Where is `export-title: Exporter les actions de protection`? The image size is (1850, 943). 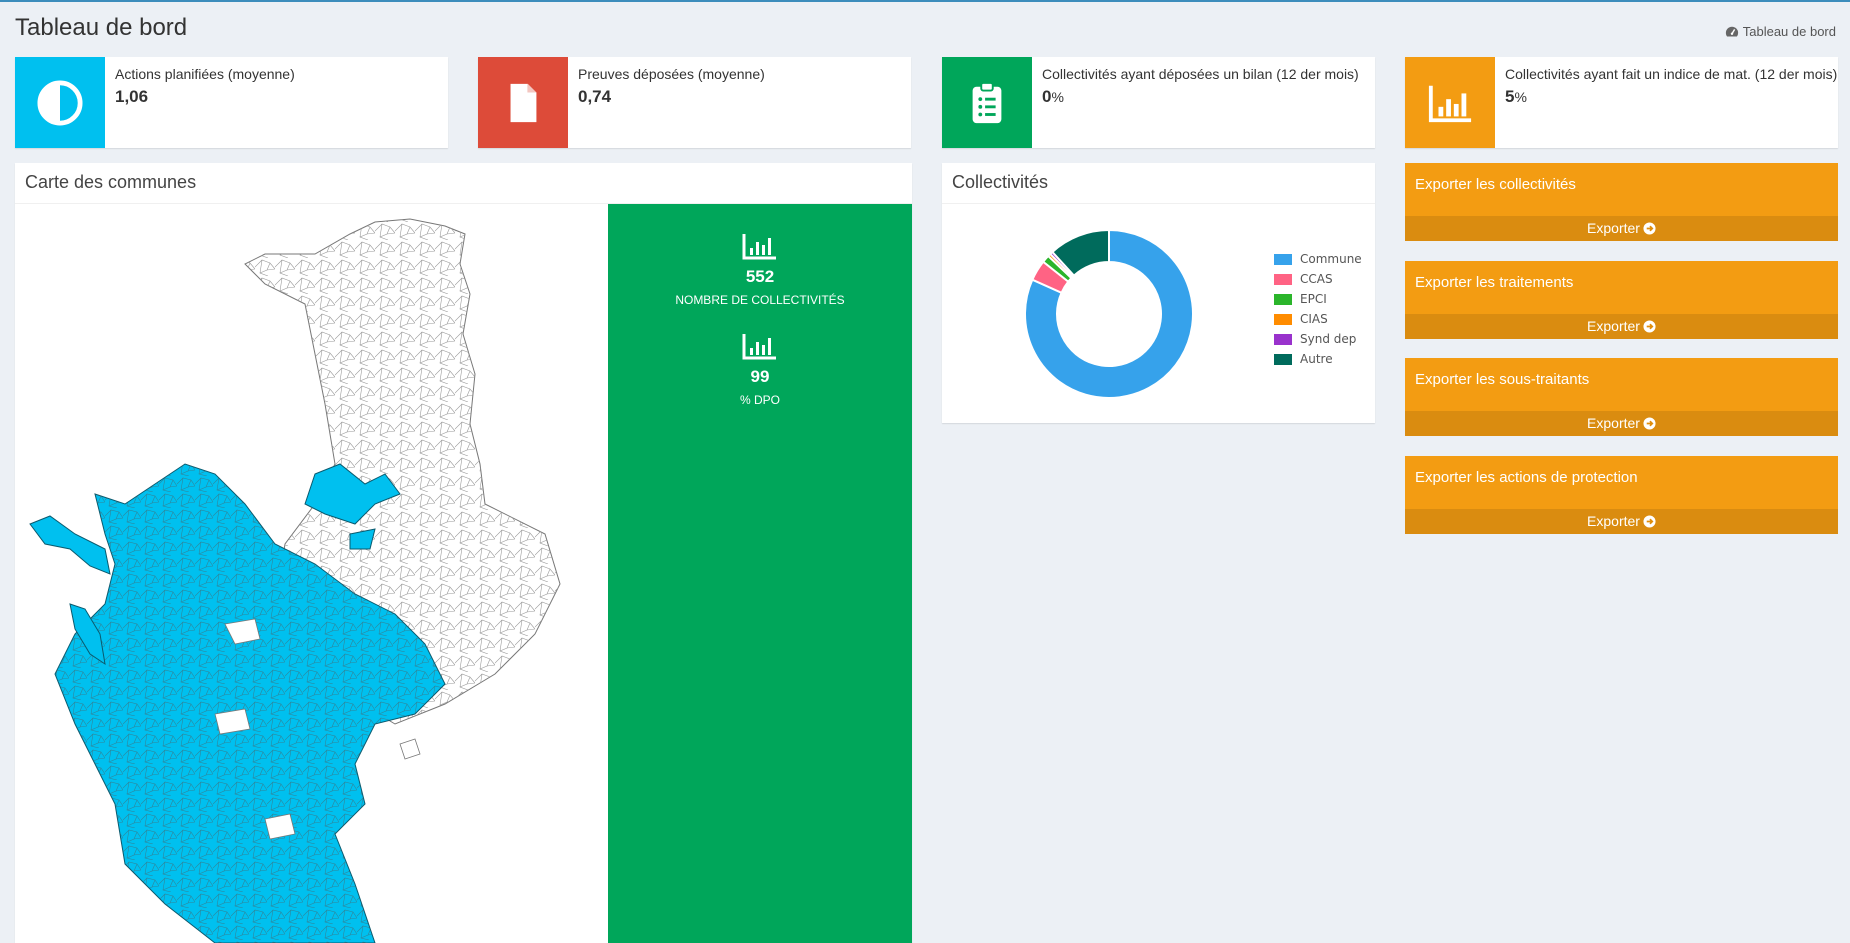 export-title: Exporter les actions de protection is located at coordinates (1526, 477).